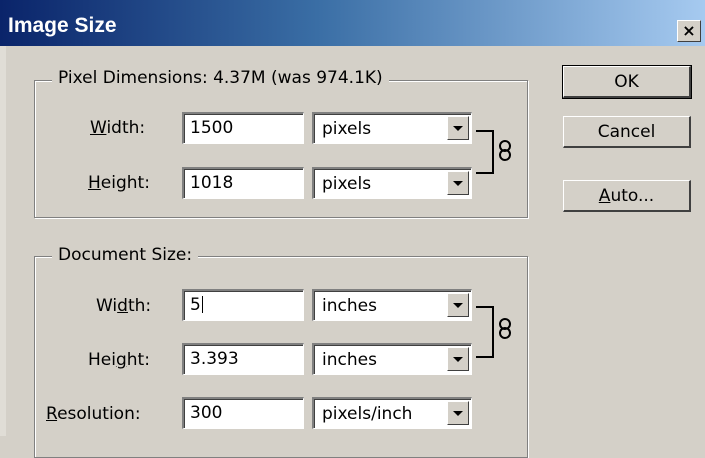 This screenshot has height=458, width=705. Describe the element at coordinates (627, 82) in the screenshot. I see `ok-button: OK` at that location.